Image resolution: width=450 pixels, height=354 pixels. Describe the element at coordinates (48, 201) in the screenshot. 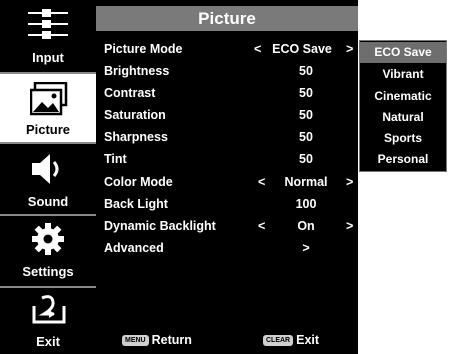

I see `nav-label-sound: Sound` at that location.